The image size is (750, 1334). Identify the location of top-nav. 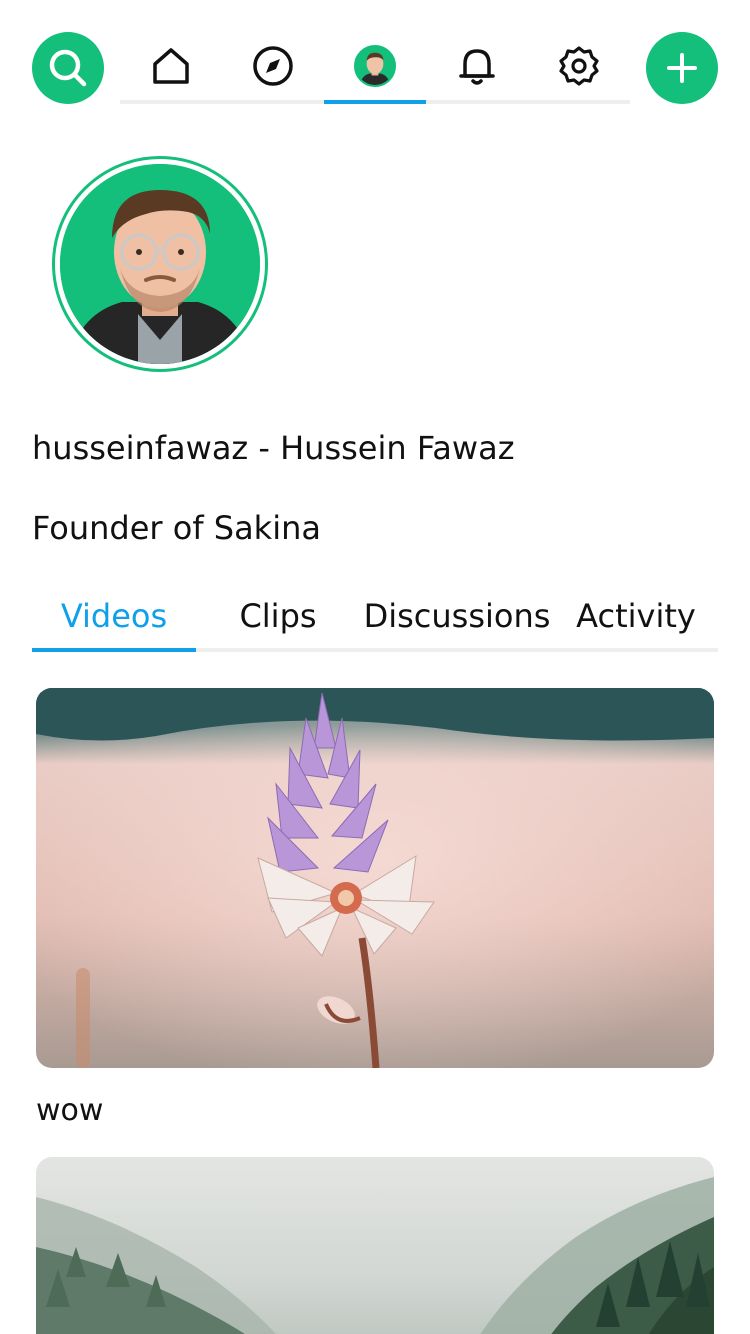
(375, 68).